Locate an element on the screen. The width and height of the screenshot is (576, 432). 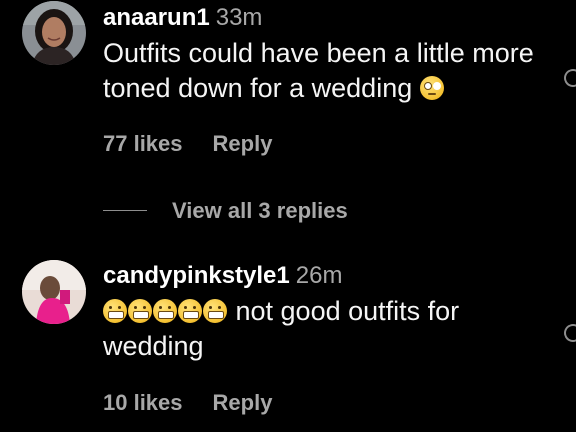
view-replies-label: View all 3 replies is located at coordinates (260, 210).